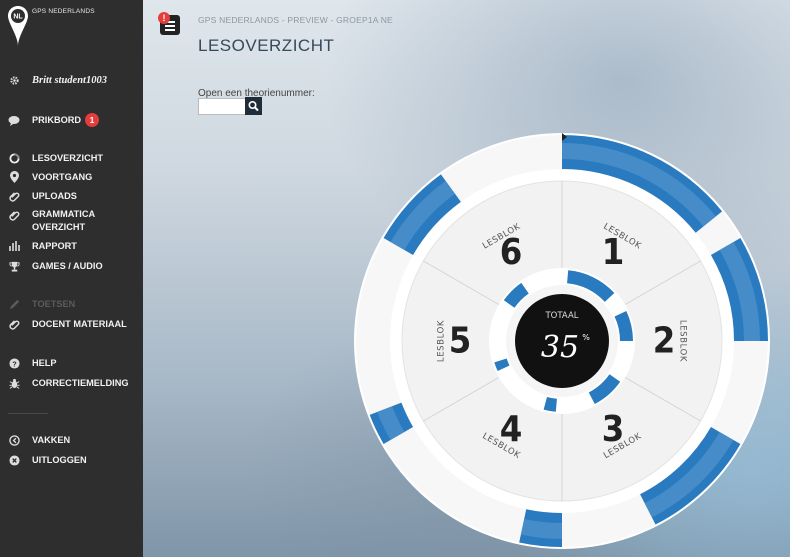 The image size is (790, 557). Describe the element at coordinates (14, 460) in the screenshot. I see `close-circle-icon` at that location.